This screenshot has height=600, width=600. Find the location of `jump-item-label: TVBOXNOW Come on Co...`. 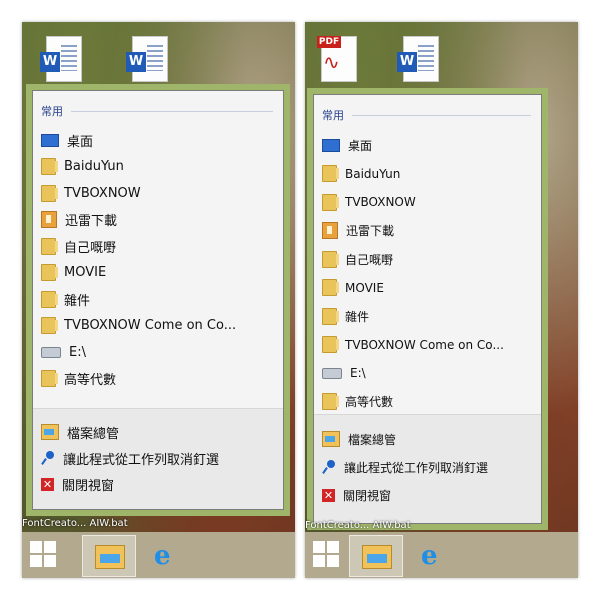

jump-item-label: TVBOXNOW Come on Co... is located at coordinates (424, 344).